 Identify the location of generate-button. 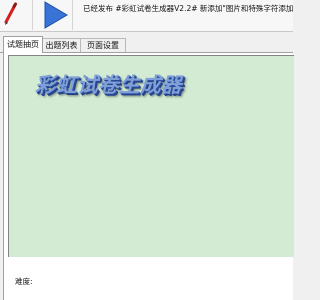
(54, 15).